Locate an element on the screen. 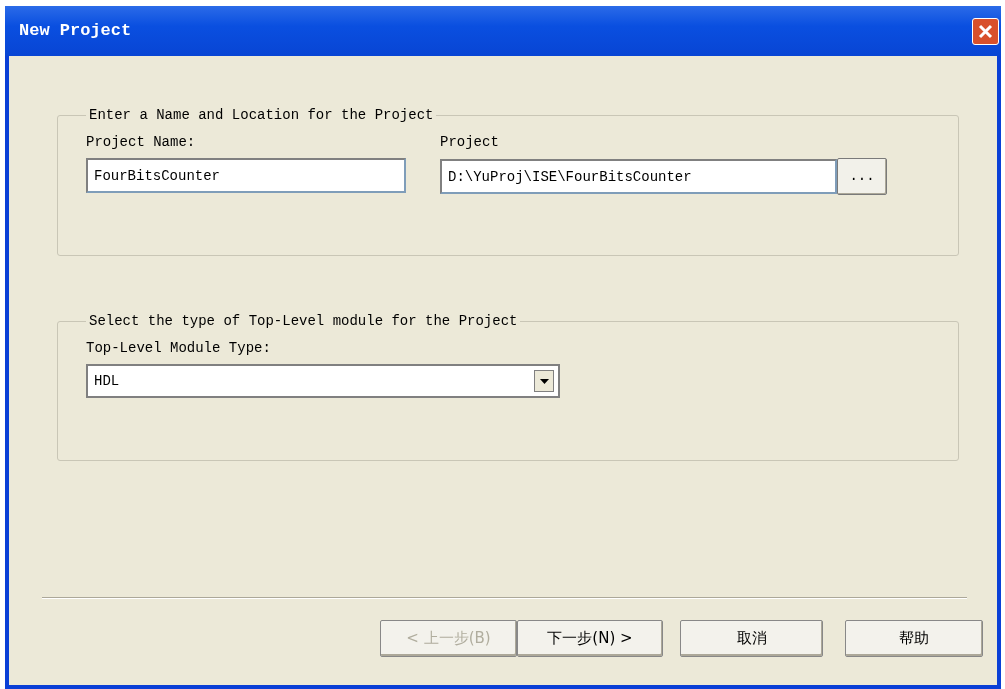  dropdown-value: HDL is located at coordinates (107, 381).